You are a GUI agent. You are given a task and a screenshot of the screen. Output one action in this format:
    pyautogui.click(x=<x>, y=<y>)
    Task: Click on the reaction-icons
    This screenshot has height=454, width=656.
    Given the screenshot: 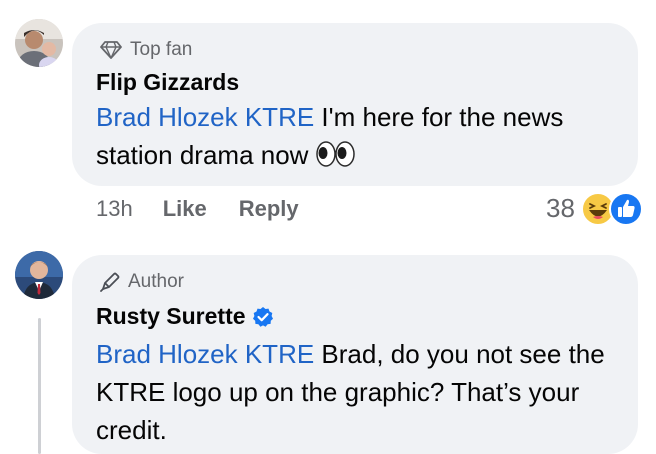 What is the action you would take?
    pyautogui.click(x=611, y=208)
    